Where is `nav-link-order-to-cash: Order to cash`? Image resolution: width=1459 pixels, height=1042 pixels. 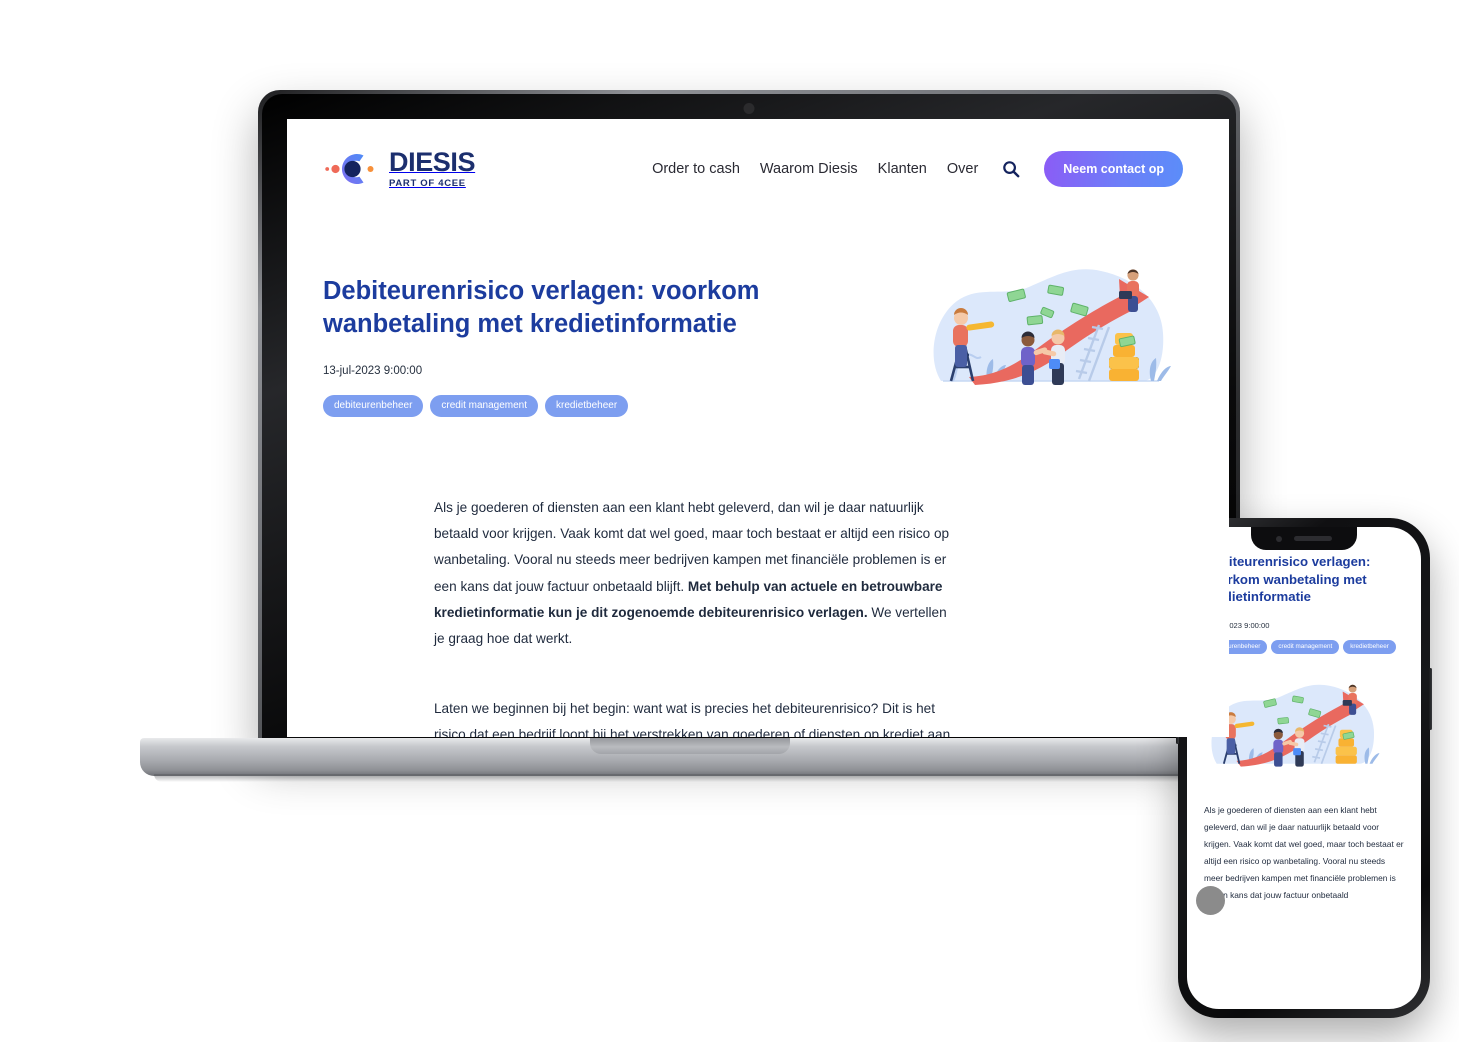 nav-link-order-to-cash: Order to cash is located at coordinates (696, 169).